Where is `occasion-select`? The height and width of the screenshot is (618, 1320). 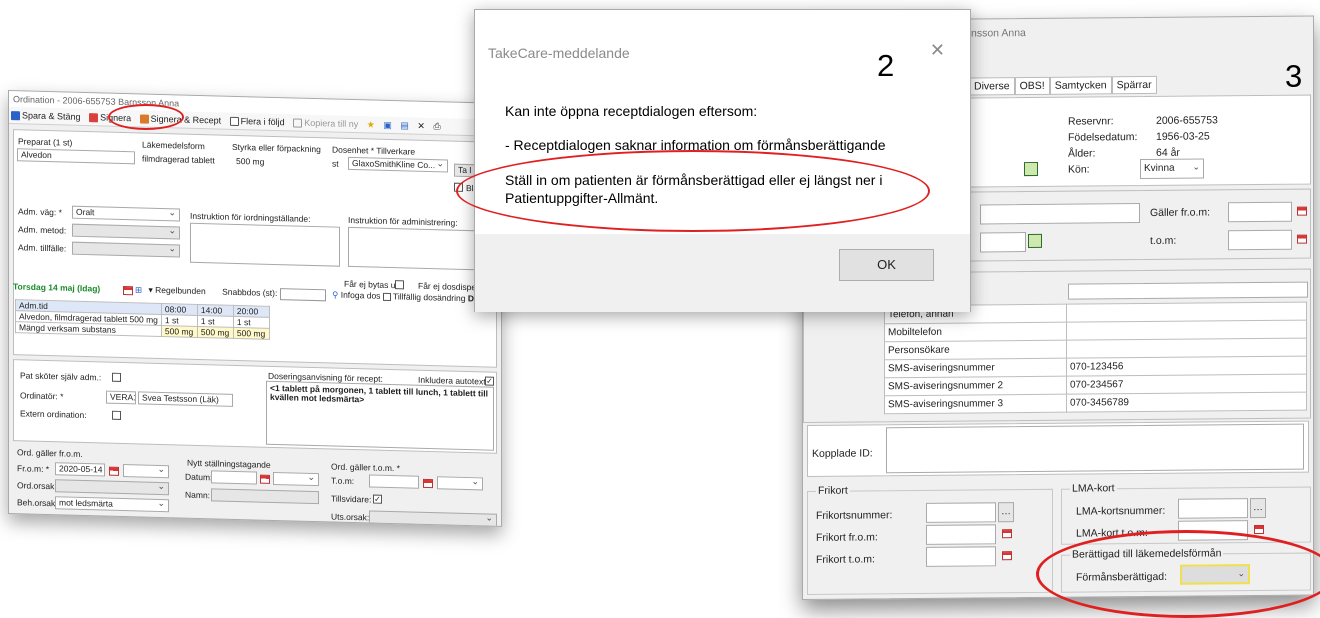 occasion-select is located at coordinates (126, 249).